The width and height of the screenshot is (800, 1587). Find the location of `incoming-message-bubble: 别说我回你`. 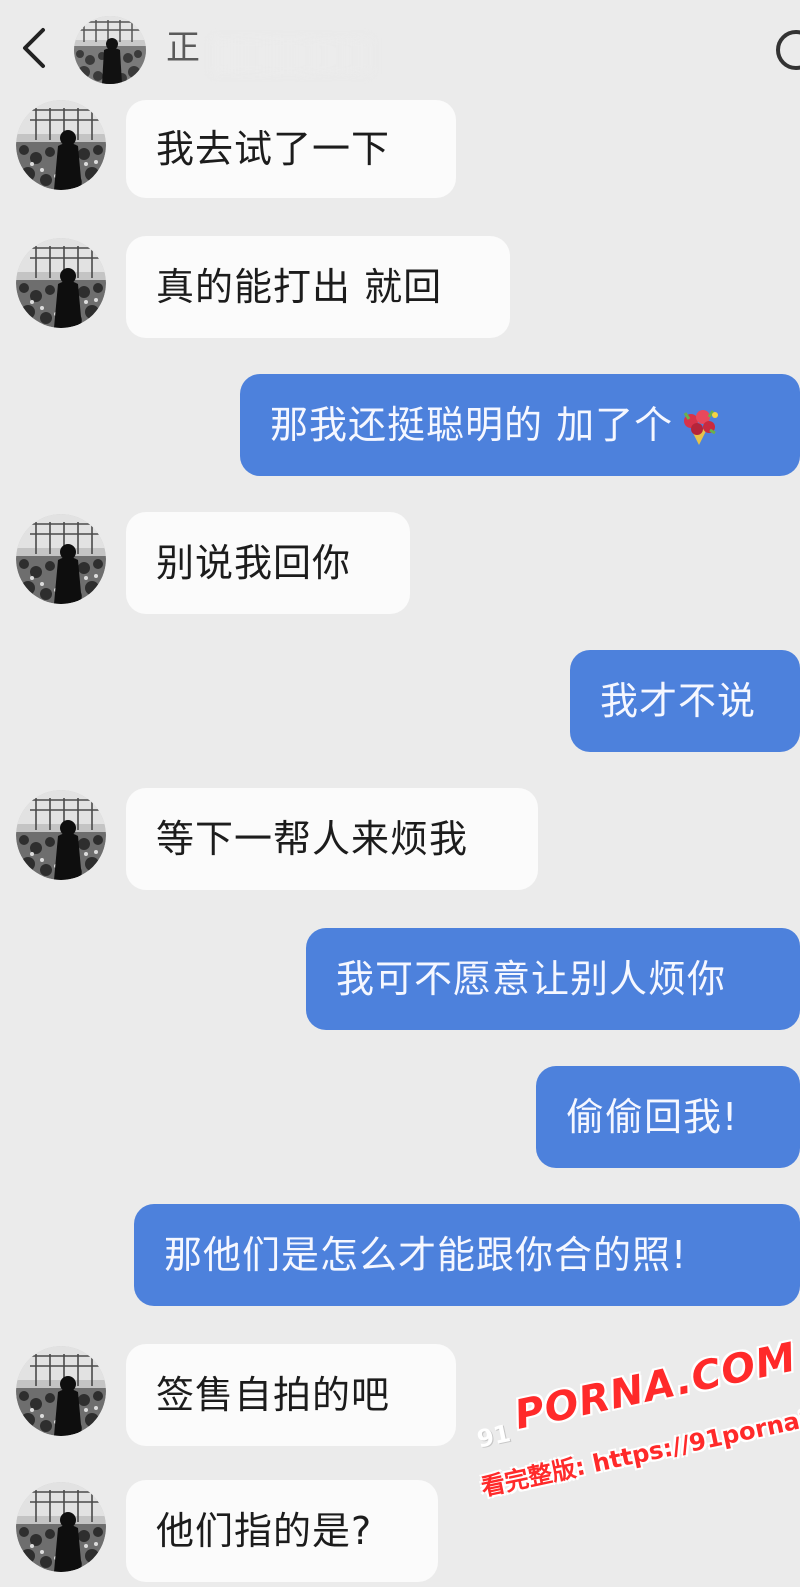

incoming-message-bubble: 别说我回你 is located at coordinates (268, 563).